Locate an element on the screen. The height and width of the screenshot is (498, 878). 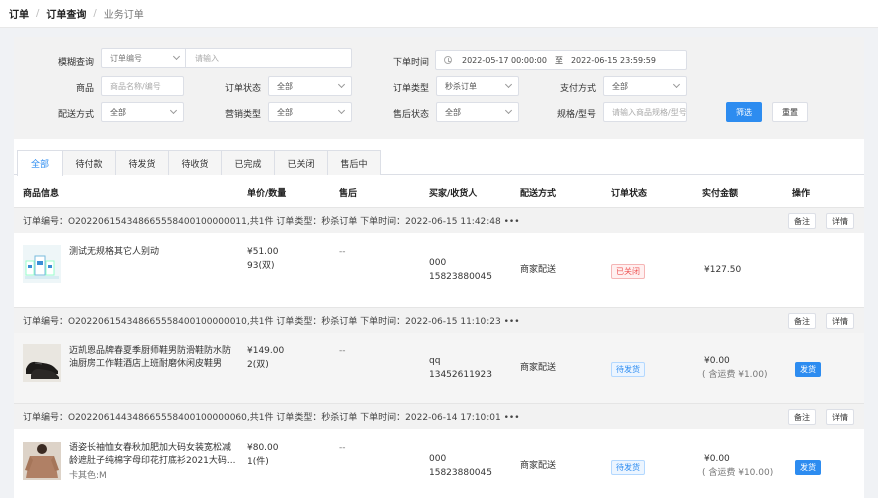
breadcrumb-item-order: 订单 is located at coordinates (19, 13).